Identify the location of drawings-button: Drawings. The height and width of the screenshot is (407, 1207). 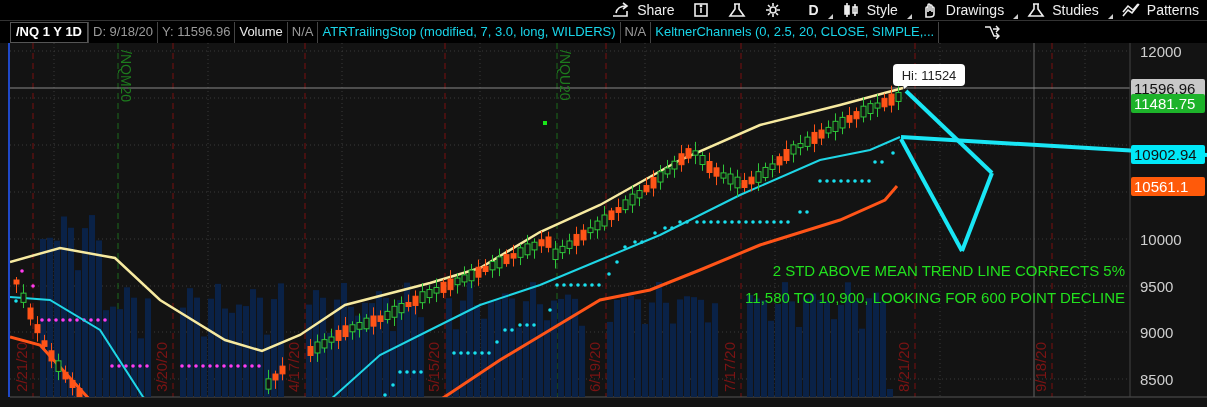
(965, 10).